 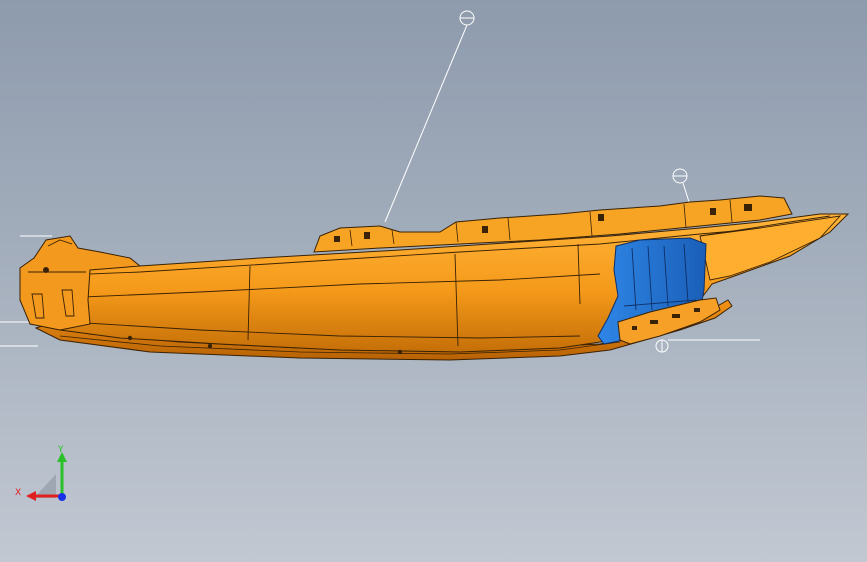 What do you see at coordinates (680, 176) in the screenshot?
I see `annotation-symbol-right` at bounding box center [680, 176].